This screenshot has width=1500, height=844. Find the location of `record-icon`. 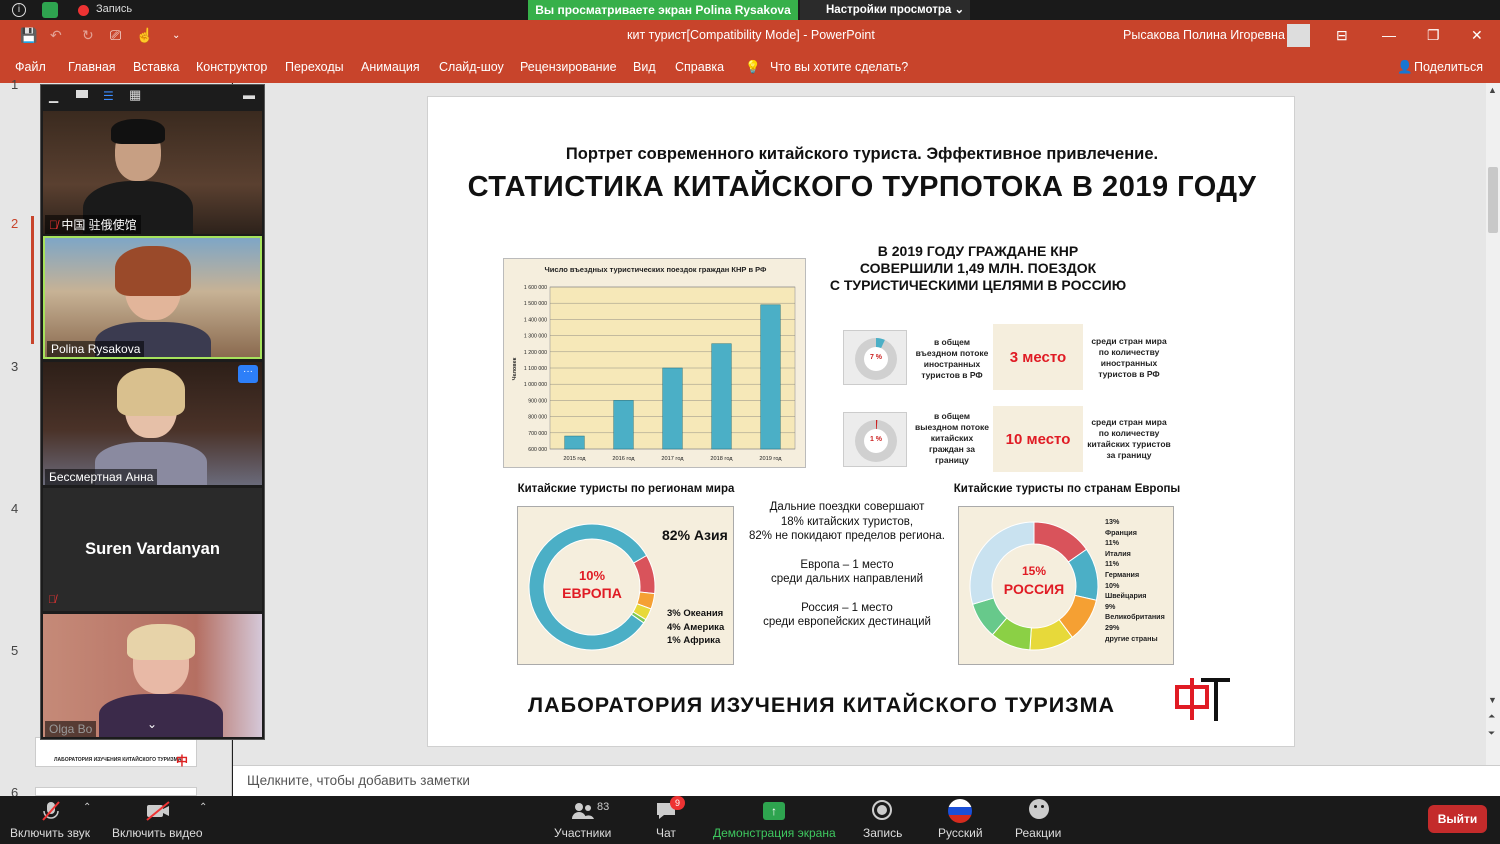

record-icon is located at coordinates (882, 810).